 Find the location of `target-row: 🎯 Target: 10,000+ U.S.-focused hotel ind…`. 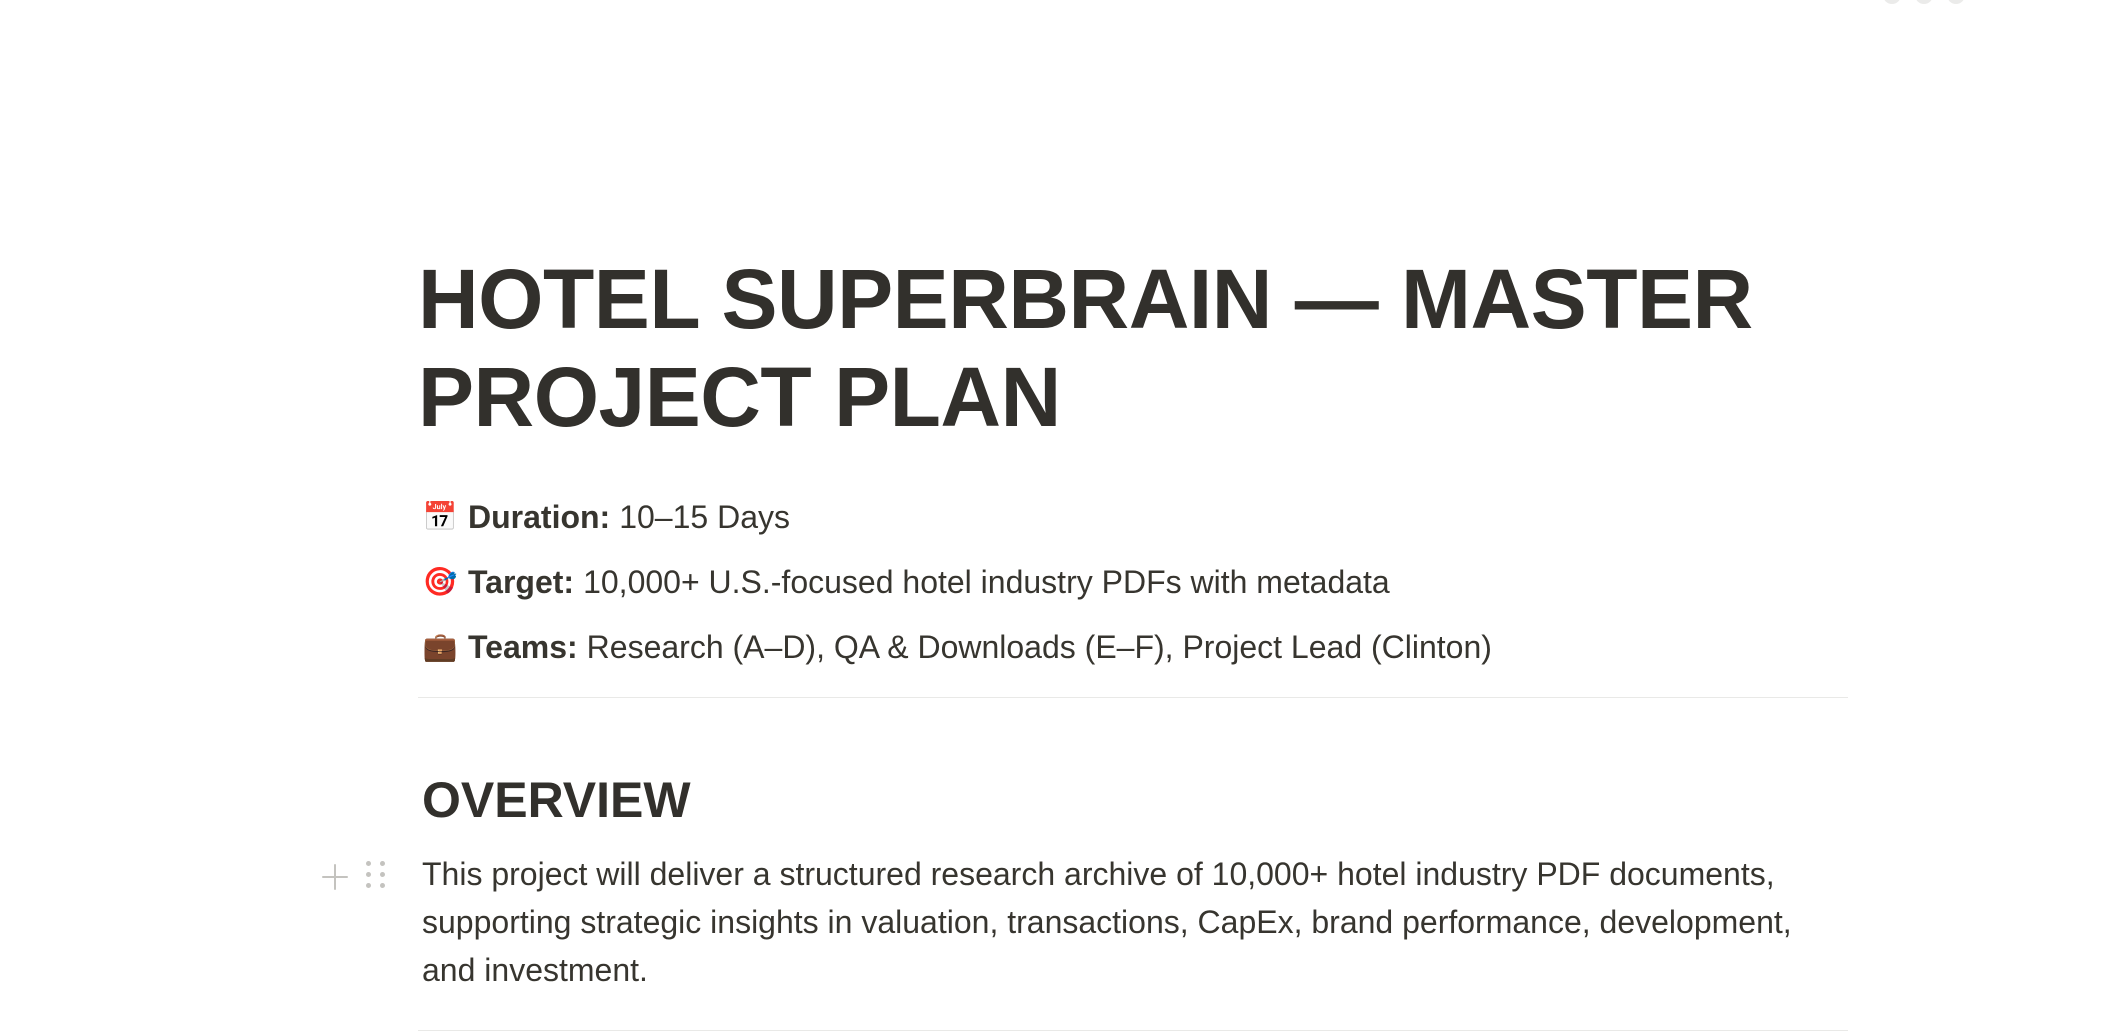

target-row: 🎯 Target: 10,000+ U.S.-focused hotel ind… is located at coordinates (1133, 581).